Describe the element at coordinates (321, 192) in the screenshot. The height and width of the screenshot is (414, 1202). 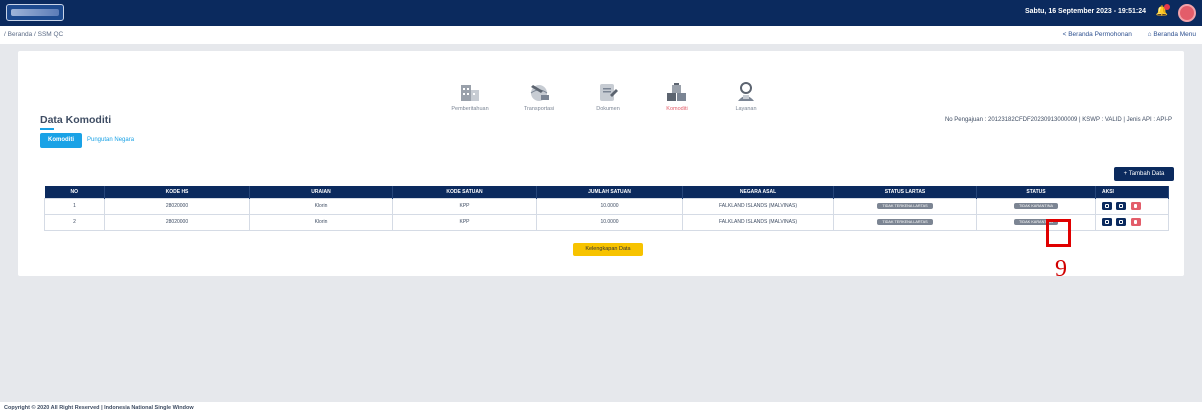
I see `column-header: URAIAN` at that location.